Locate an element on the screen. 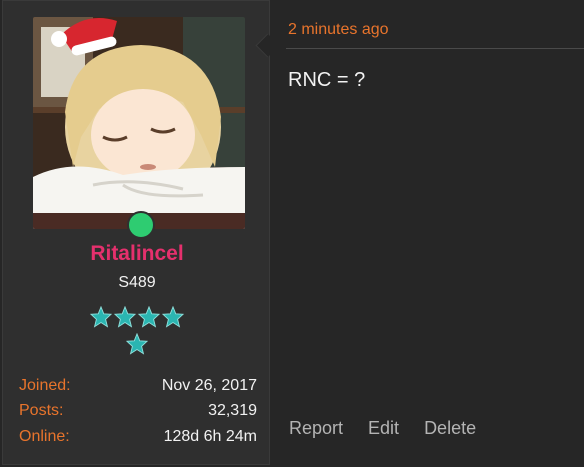 This screenshot has height=467, width=584. post-timestamp: 2 minutes ago is located at coordinates (338, 30).